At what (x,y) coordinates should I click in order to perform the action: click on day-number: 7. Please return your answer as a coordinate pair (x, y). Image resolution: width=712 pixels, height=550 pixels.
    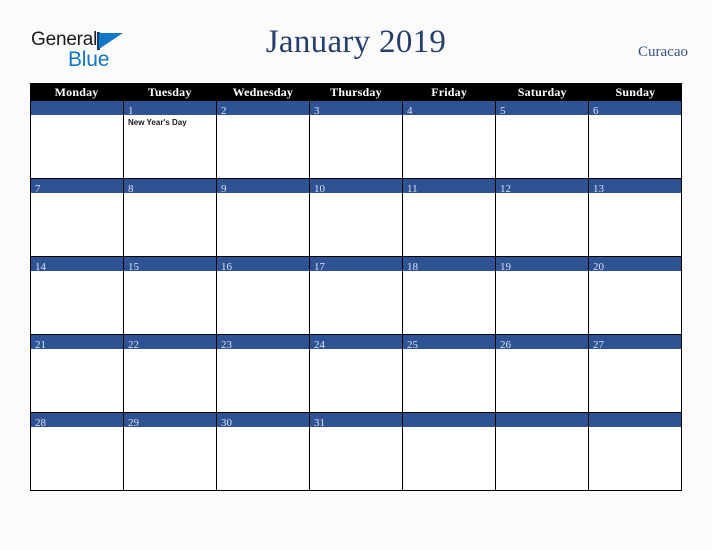
    Looking at the image, I should click on (38, 189).